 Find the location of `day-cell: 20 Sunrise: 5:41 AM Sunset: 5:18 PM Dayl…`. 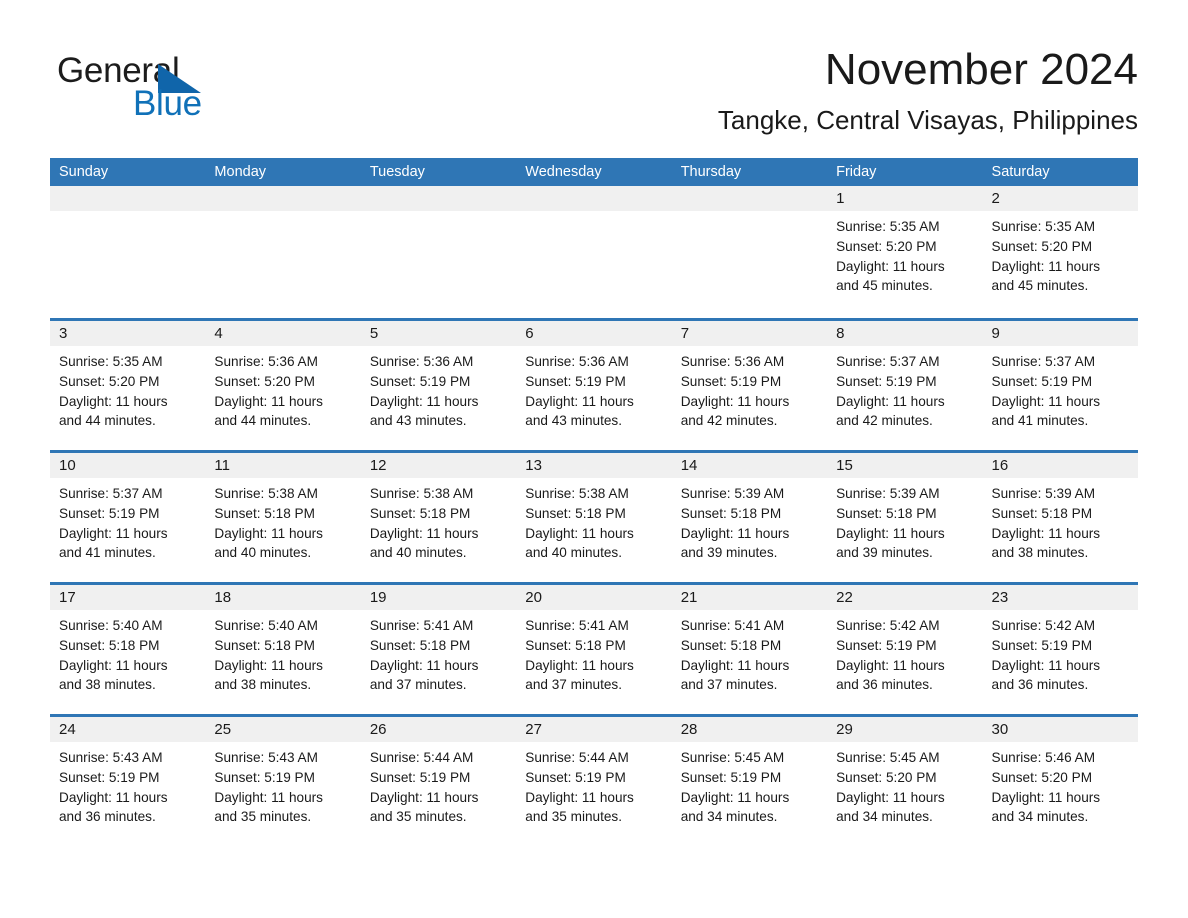

day-cell: 20 Sunrise: 5:41 AM Sunset: 5:18 PM Dayl… is located at coordinates (594, 649).